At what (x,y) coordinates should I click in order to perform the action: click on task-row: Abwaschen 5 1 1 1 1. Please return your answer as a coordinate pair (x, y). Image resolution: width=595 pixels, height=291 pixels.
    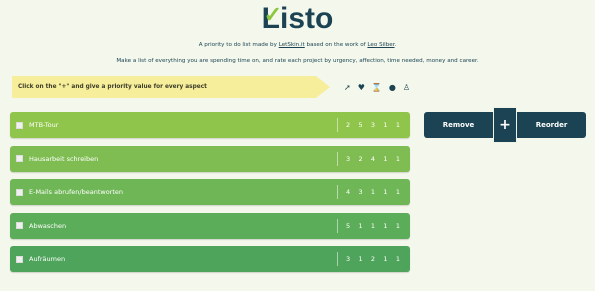
    Looking at the image, I should click on (210, 225).